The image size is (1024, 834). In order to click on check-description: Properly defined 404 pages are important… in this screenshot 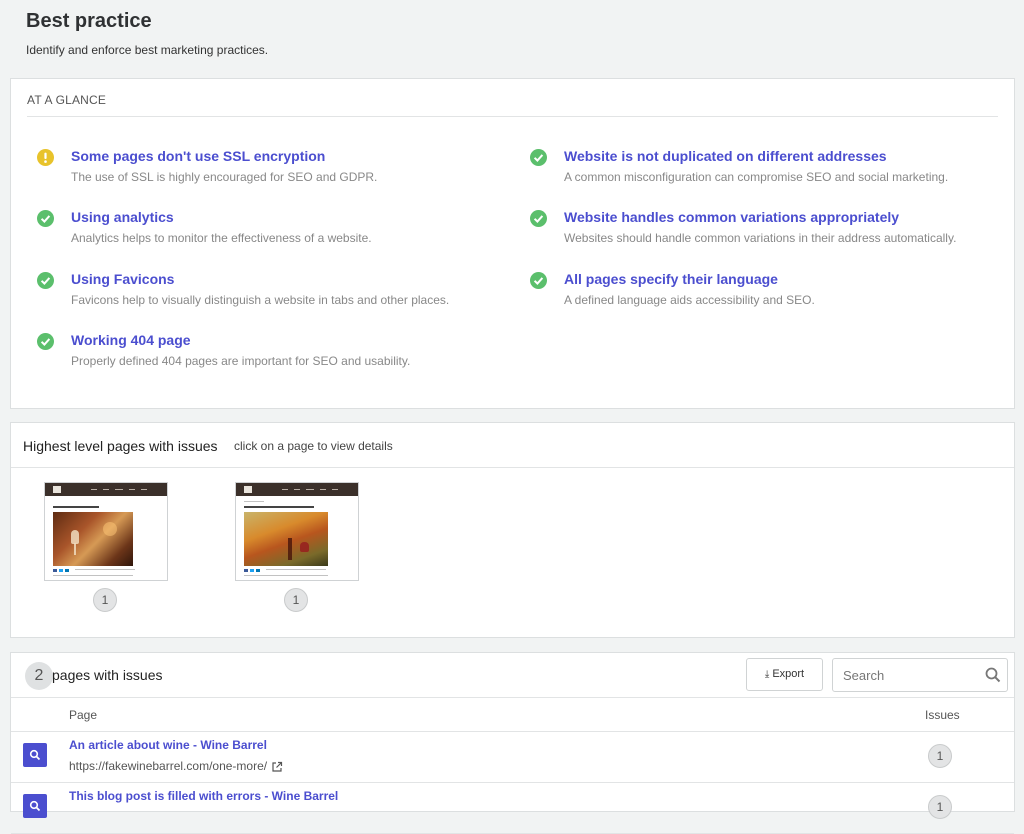, I will do `click(241, 361)`.